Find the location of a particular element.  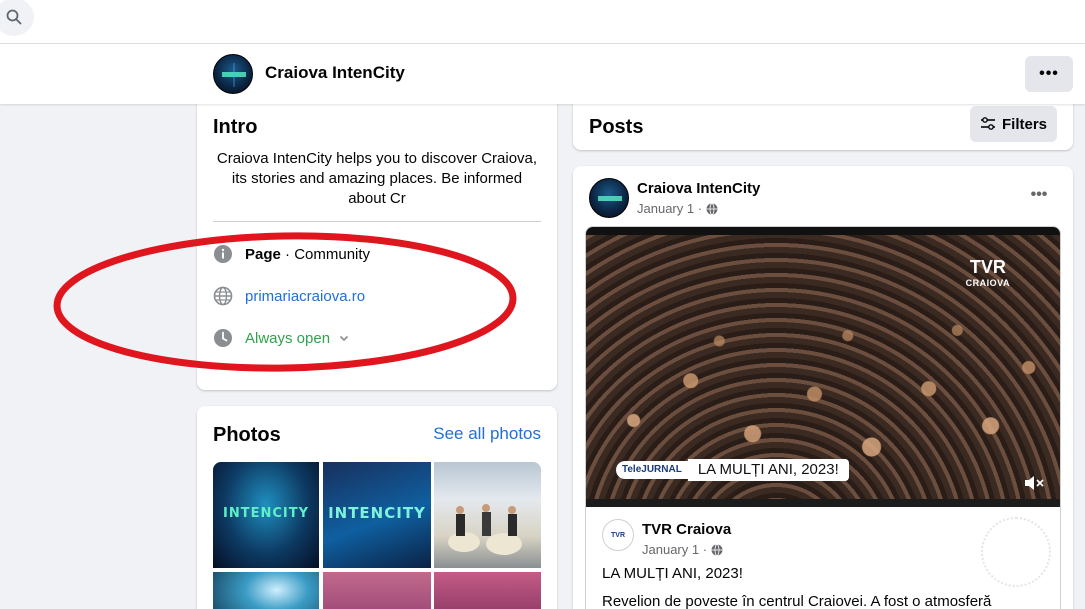

tvr-avatar-text: TVR is located at coordinates (618, 535).